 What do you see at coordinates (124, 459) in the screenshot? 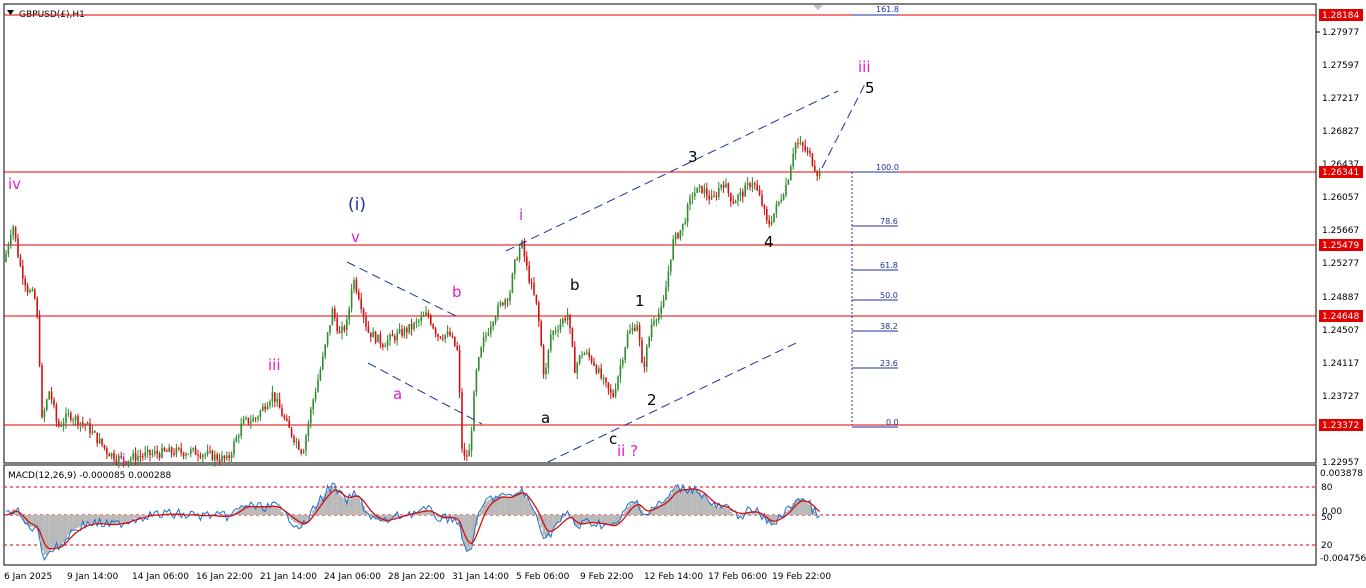
I see `wave-label-i-left: i` at bounding box center [124, 459].